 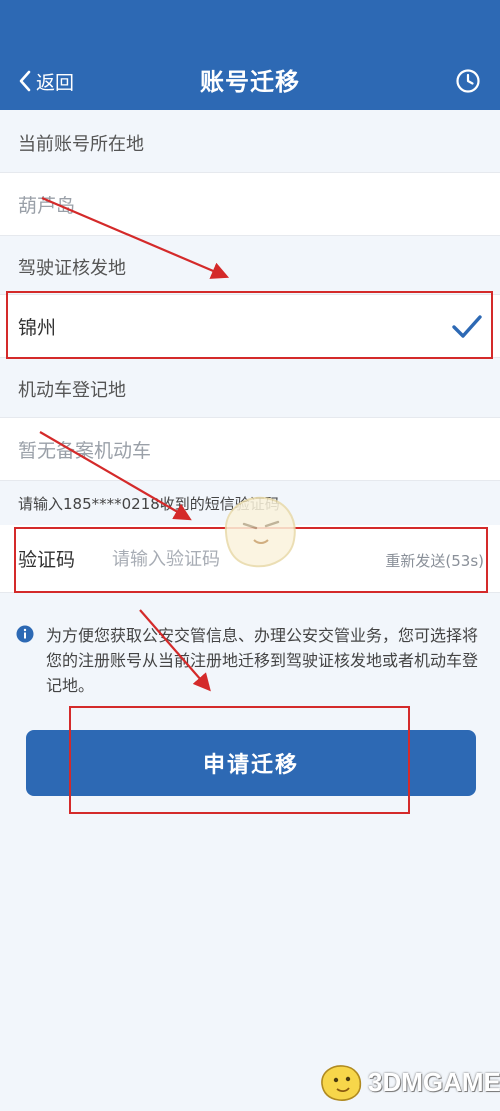 What do you see at coordinates (251, 763) in the screenshot?
I see `apply-migration-button: 申请迁移` at bounding box center [251, 763].